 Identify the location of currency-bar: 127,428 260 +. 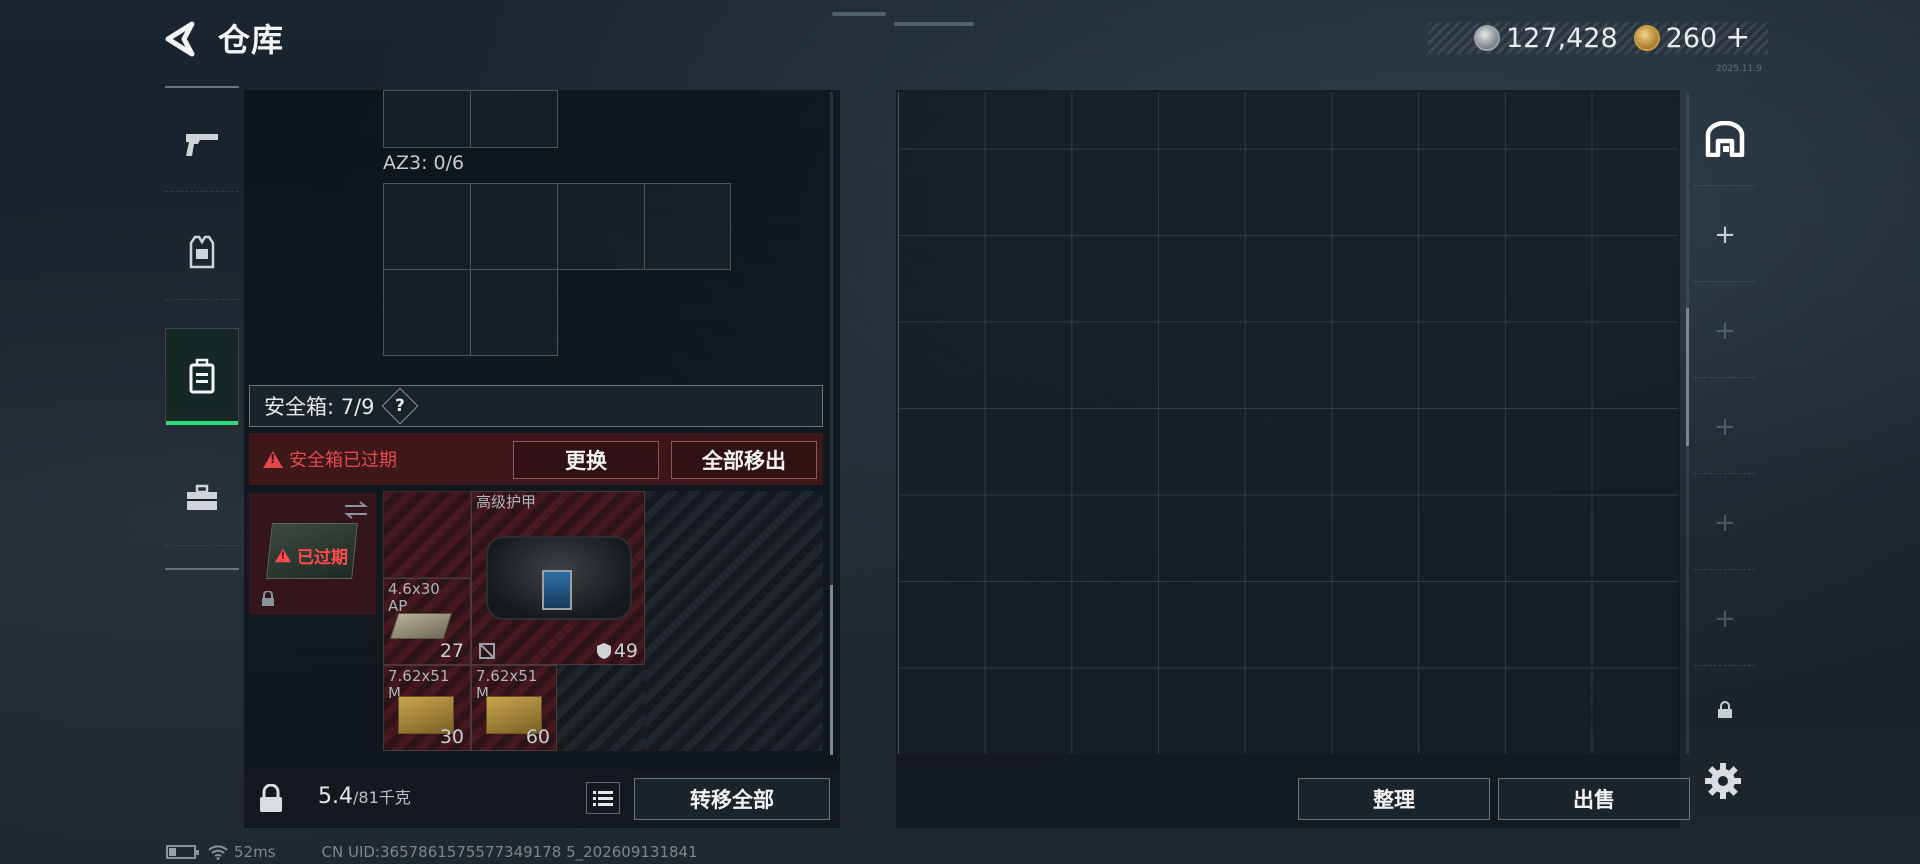
(1598, 38).